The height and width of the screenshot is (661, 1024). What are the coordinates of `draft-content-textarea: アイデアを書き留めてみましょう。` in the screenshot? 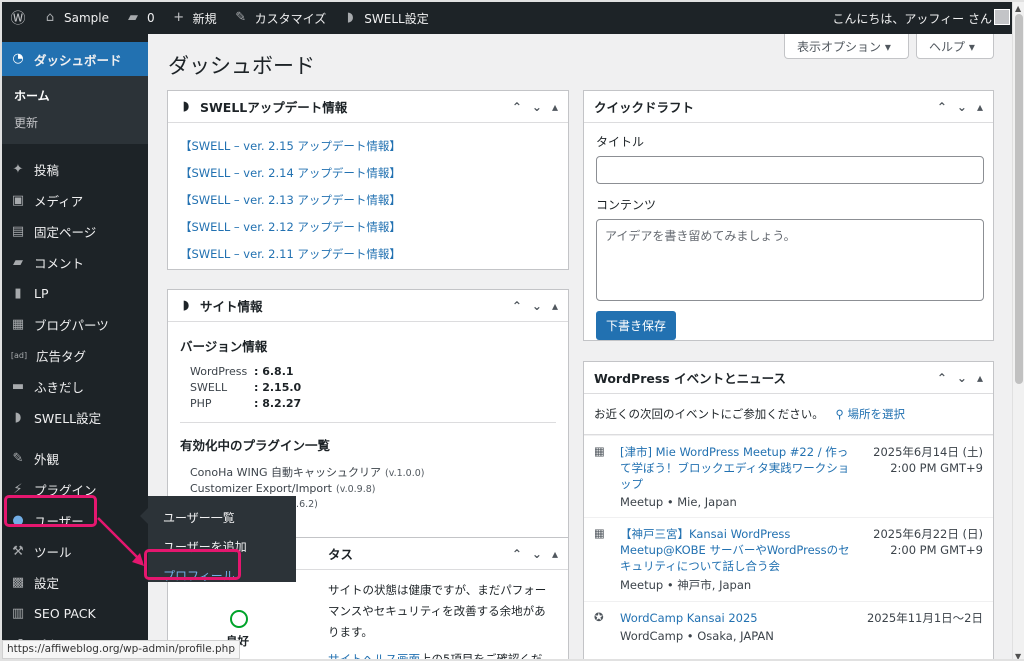 It's located at (790, 260).